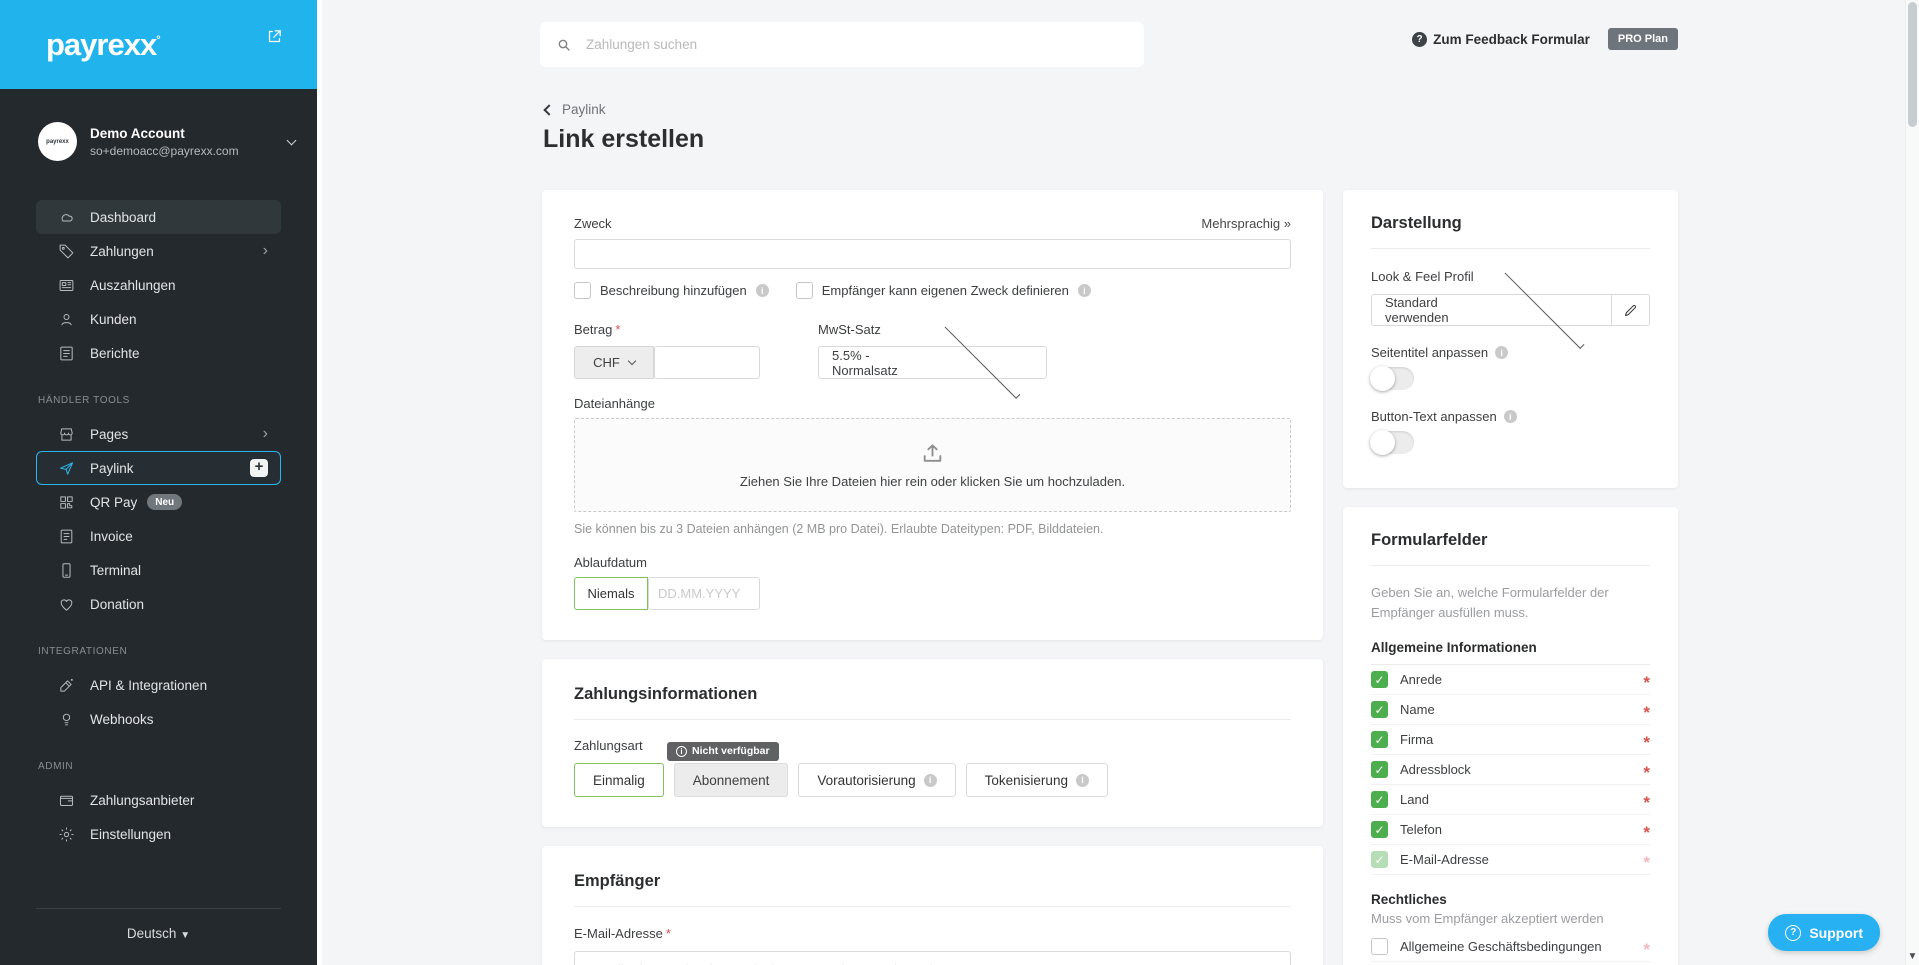 The height and width of the screenshot is (965, 1919). What do you see at coordinates (158, 319) in the screenshot?
I see `sidebar-item-kunden: Kunden` at bounding box center [158, 319].